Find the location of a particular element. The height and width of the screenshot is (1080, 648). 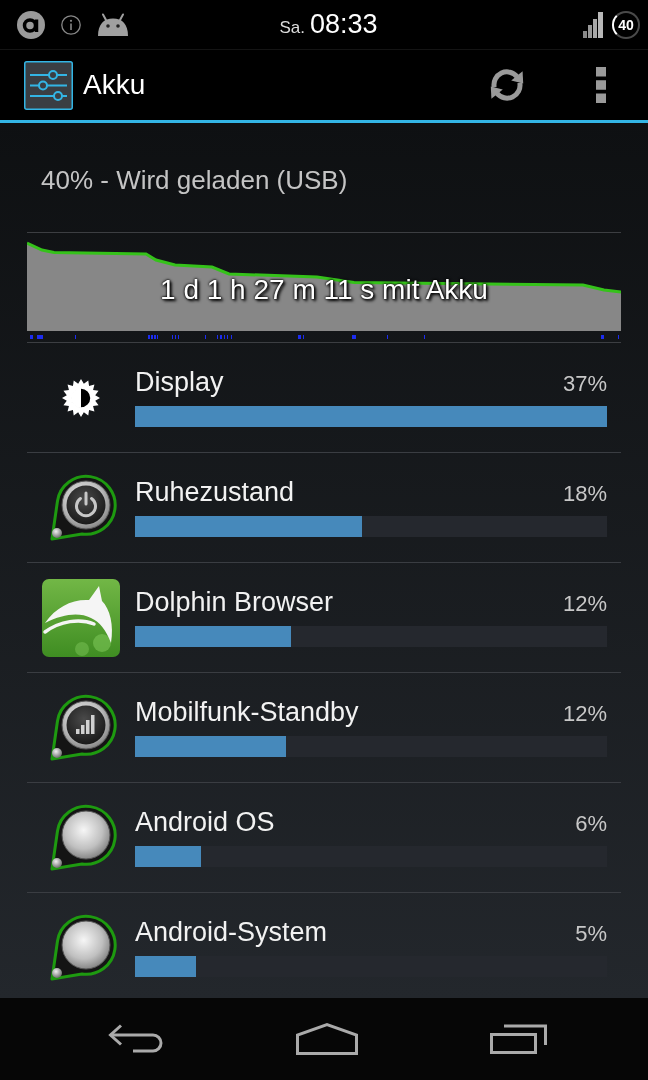

brightness-icon is located at coordinates (81, 397).